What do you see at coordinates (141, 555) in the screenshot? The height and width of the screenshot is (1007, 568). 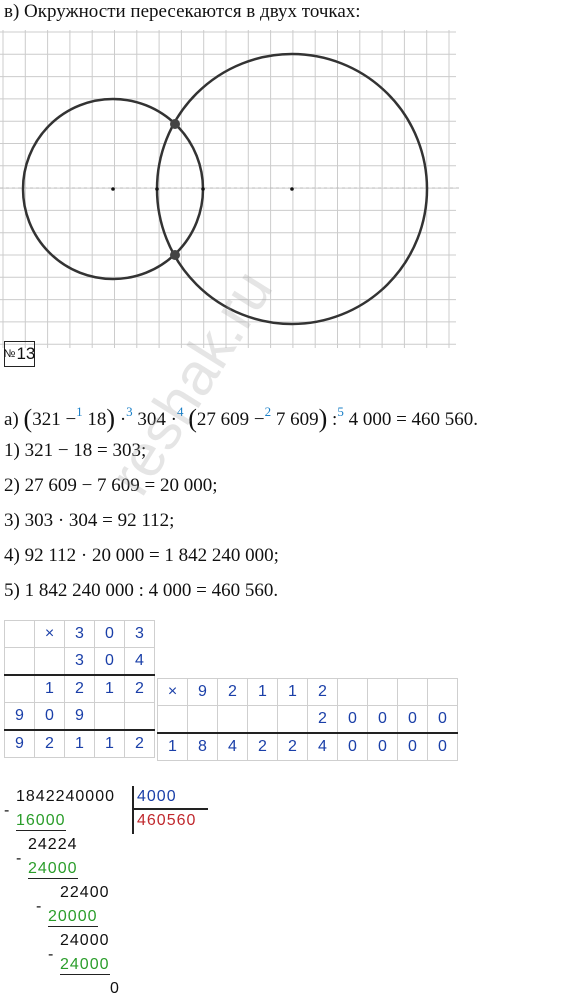 I see `step-4: 4) 92 112 · 20 000 = 1 842 240 000;` at bounding box center [141, 555].